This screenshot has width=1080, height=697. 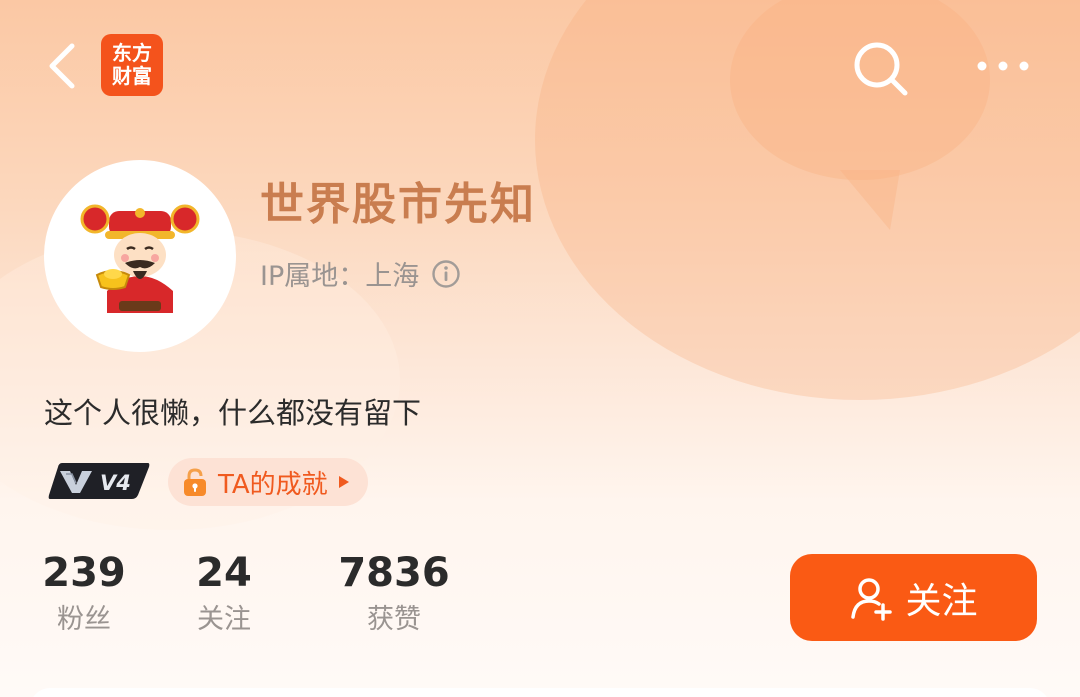 I want to click on wealth-god-avatar-icon, so click(x=140, y=258).